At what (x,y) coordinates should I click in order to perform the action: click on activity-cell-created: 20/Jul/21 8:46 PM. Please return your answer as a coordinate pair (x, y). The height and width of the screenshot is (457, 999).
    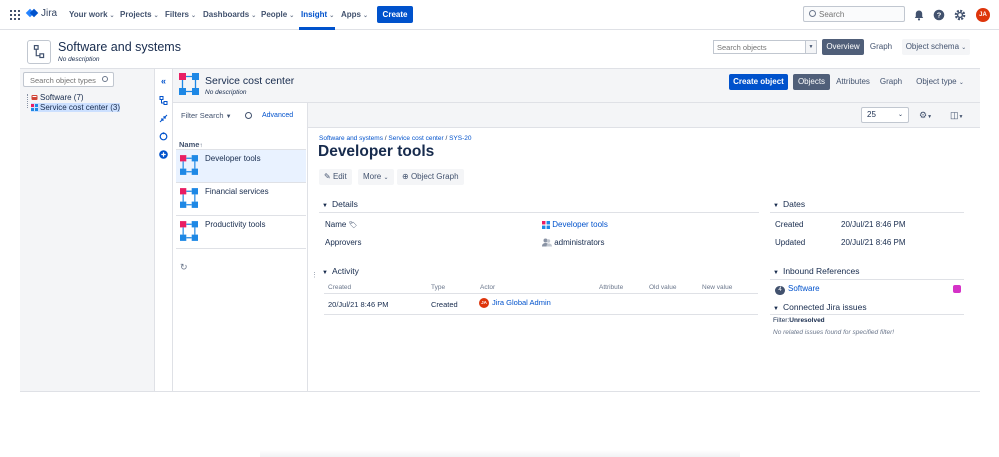
    Looking at the image, I should click on (358, 304).